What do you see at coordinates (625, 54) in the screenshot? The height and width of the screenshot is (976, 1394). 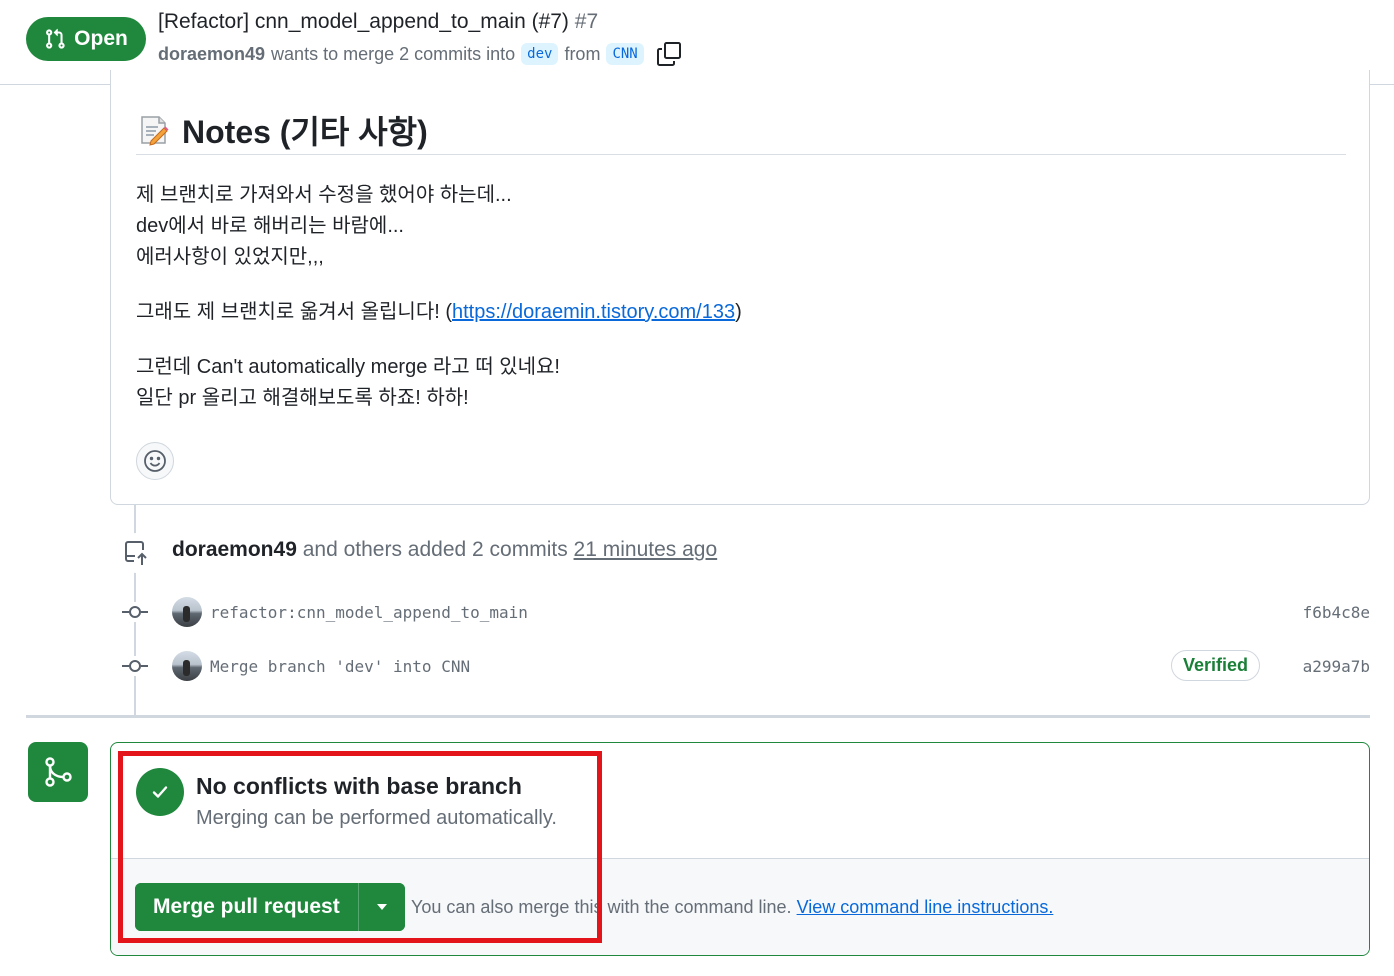 I see `head-branch-tag: CNN` at bounding box center [625, 54].